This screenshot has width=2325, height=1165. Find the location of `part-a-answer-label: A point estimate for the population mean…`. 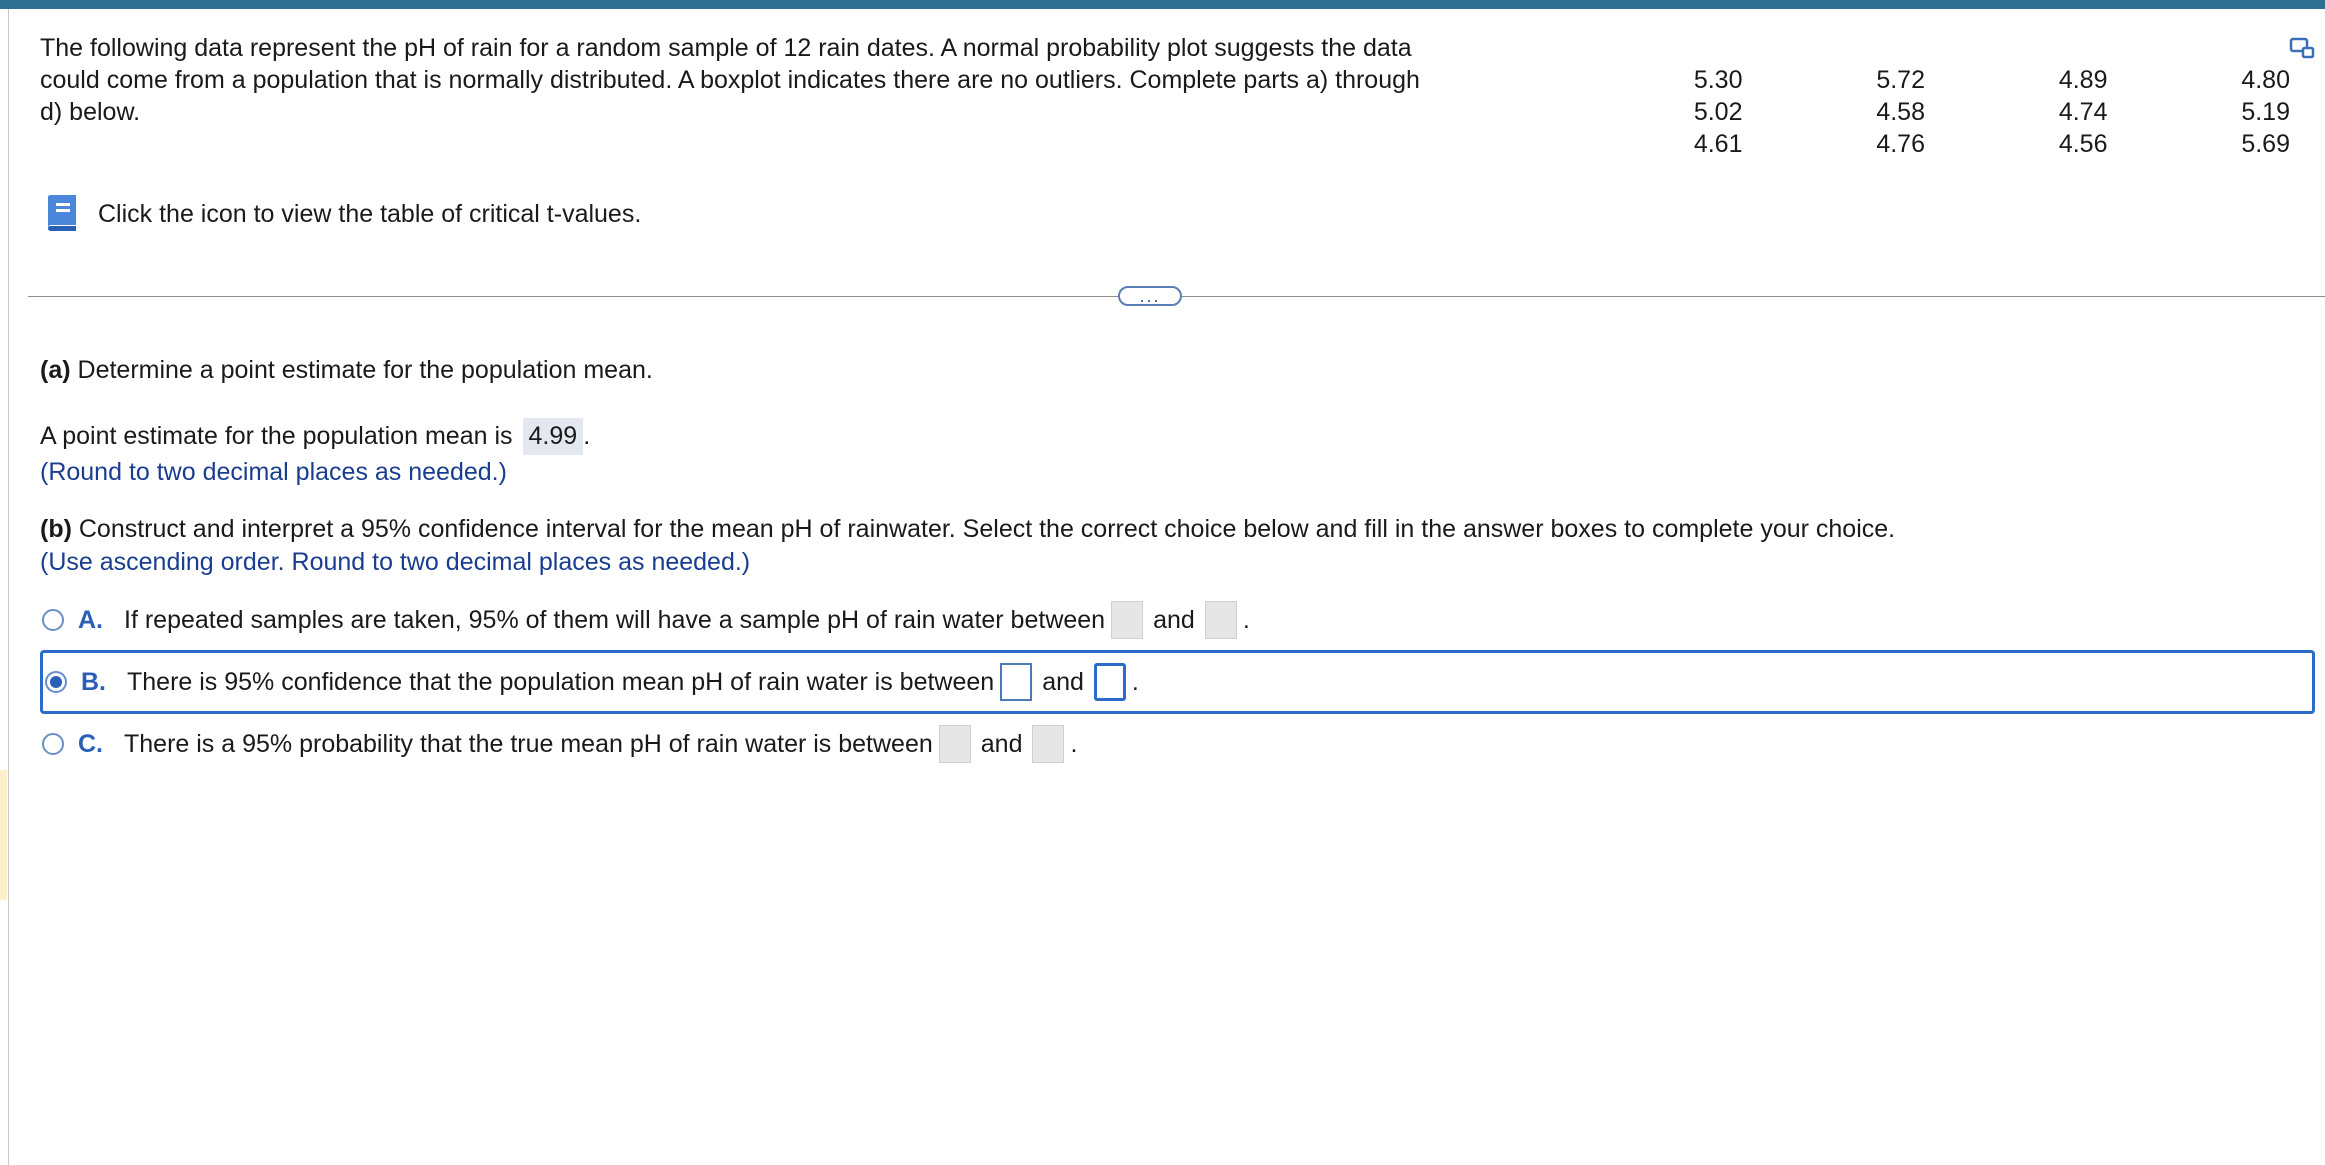

part-a-answer-label: A point estimate for the population mean… is located at coordinates (276, 436).